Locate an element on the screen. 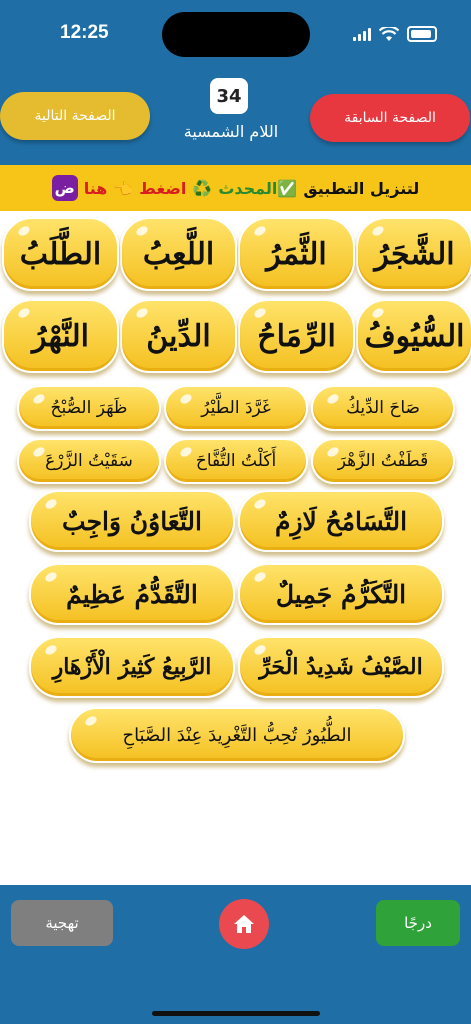 This screenshot has width=471, height=1024. battery-icon is located at coordinates (422, 34).